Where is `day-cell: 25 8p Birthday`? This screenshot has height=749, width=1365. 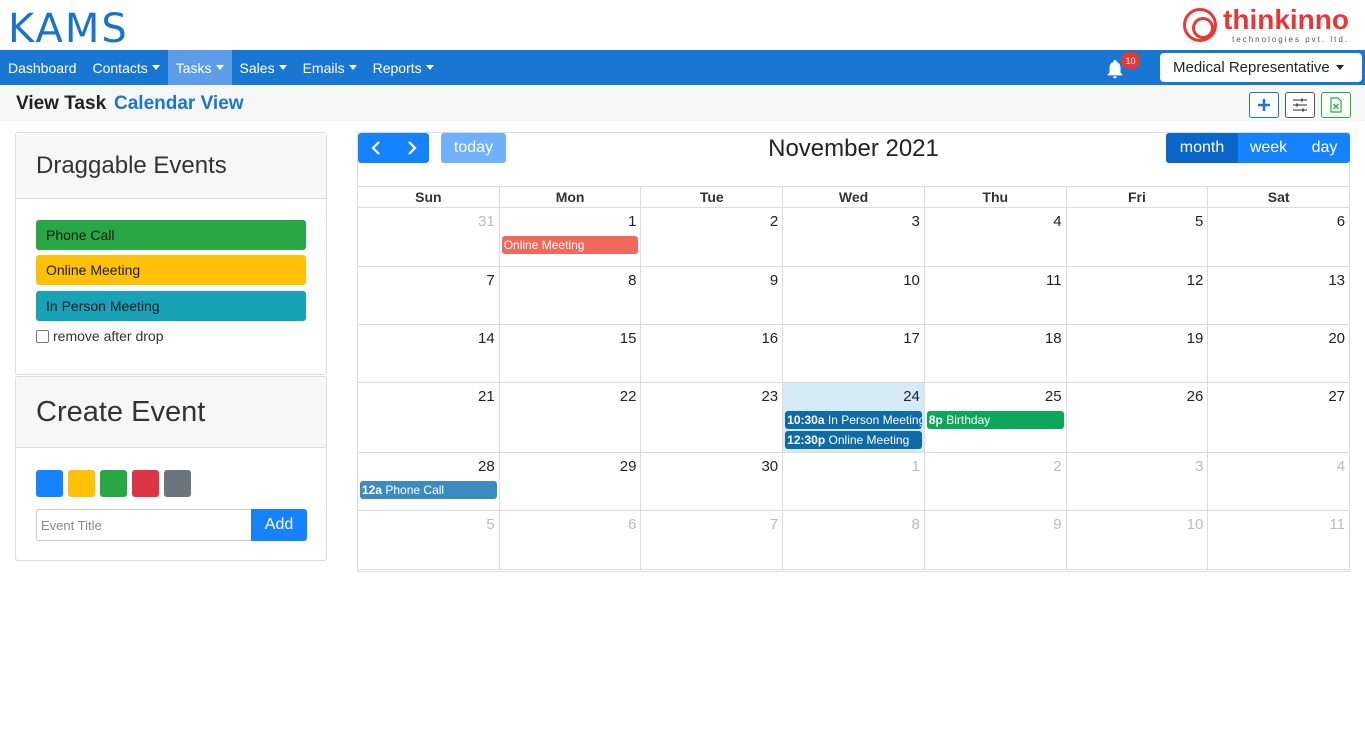 day-cell: 25 8p Birthday is located at coordinates (996, 417).